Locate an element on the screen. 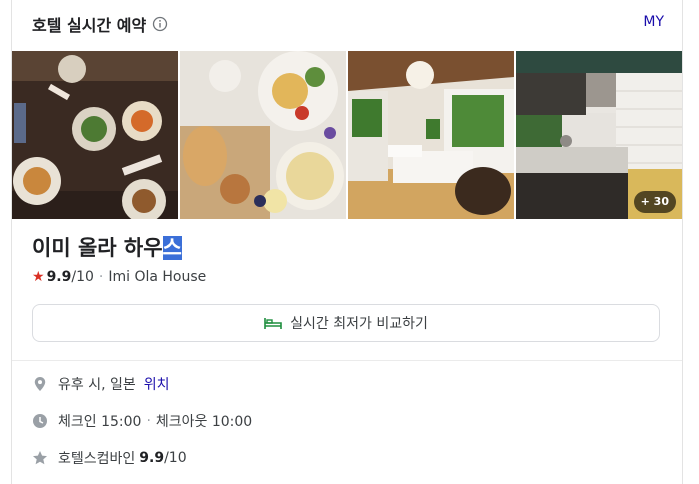  photo-breakfast-table is located at coordinates (95, 135).